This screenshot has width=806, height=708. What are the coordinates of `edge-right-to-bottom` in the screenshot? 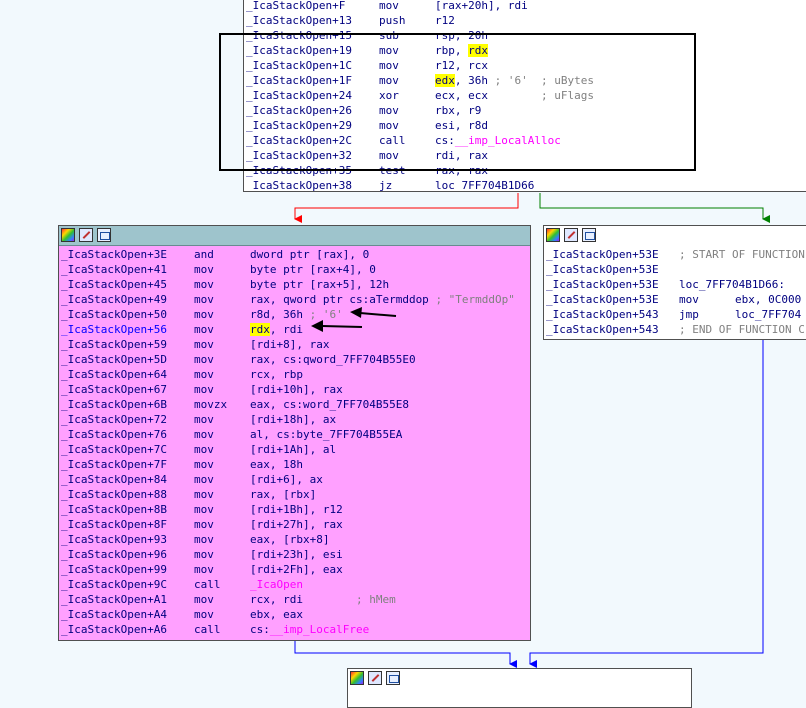 It's located at (646, 504).